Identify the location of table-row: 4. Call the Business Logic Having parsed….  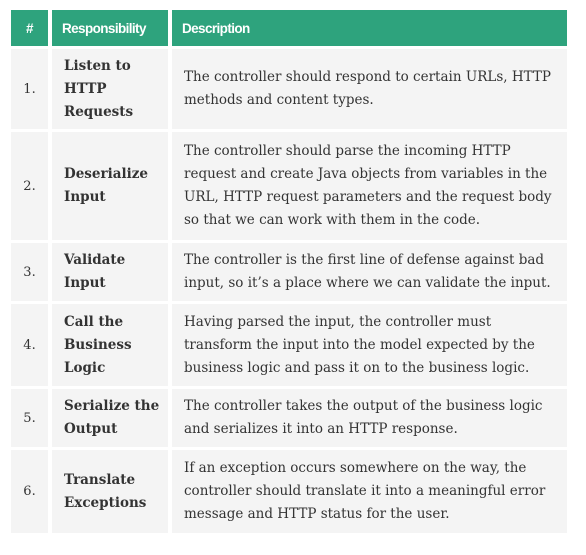
(289, 345).